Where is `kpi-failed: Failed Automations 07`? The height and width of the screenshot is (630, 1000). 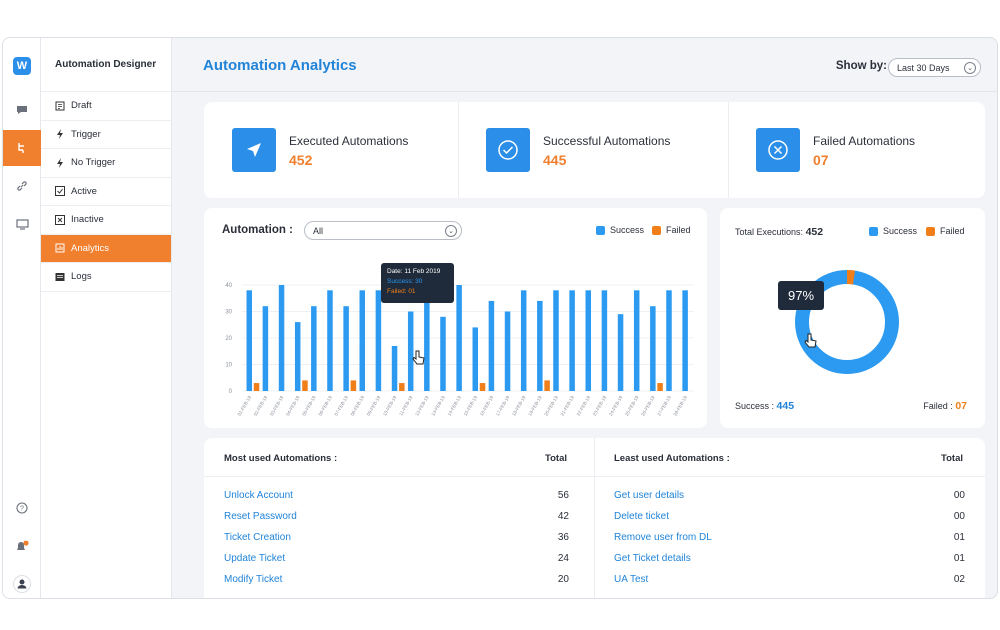 kpi-failed: Failed Automations 07 is located at coordinates (856, 150).